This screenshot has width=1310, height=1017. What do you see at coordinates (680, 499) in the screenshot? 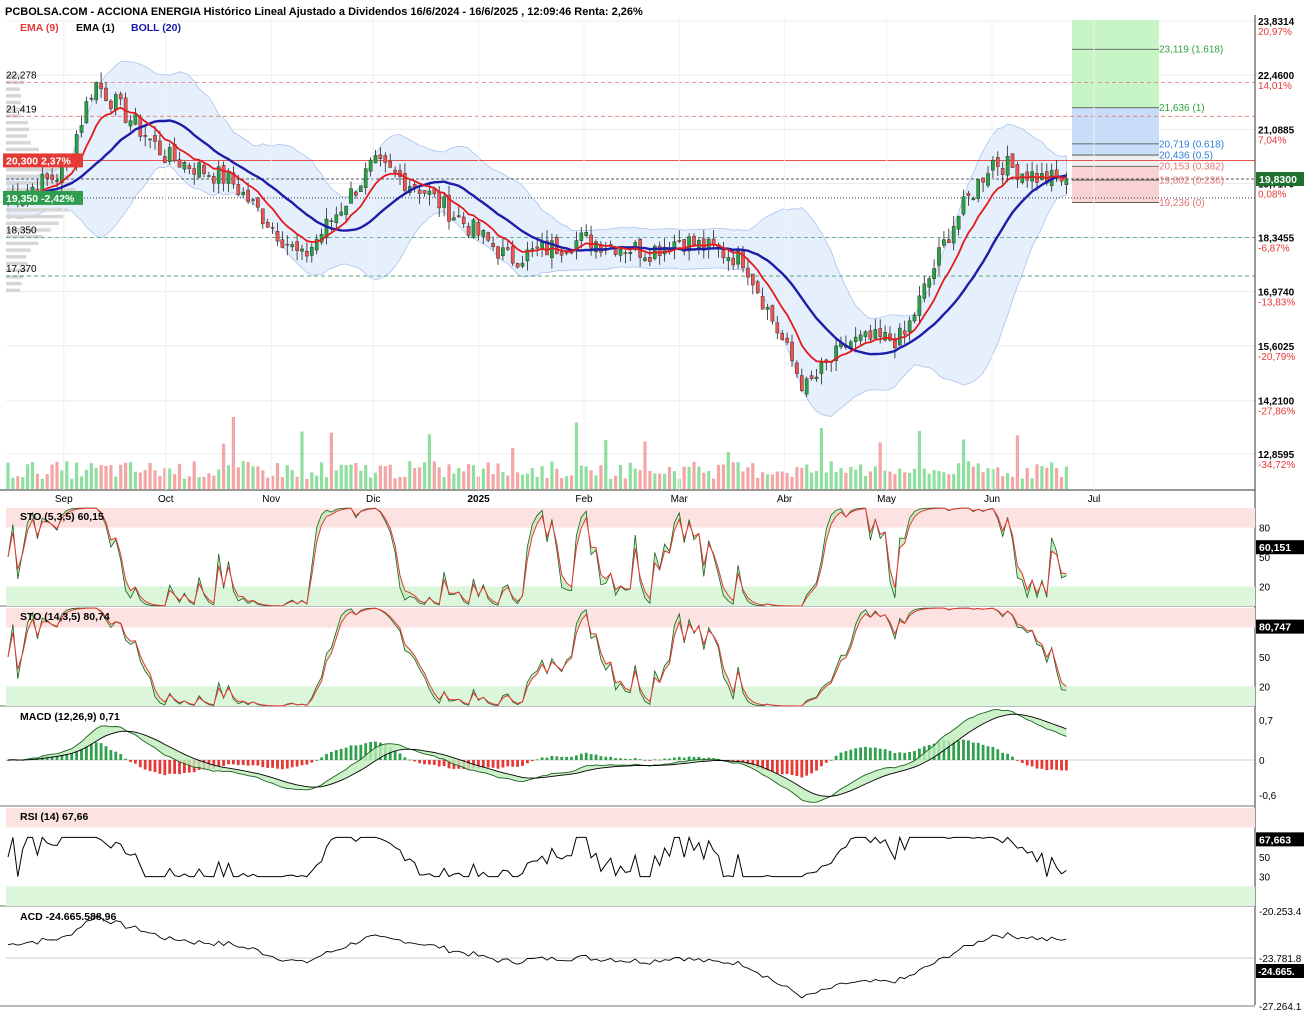
I see `month-label: Mar` at bounding box center [680, 499].